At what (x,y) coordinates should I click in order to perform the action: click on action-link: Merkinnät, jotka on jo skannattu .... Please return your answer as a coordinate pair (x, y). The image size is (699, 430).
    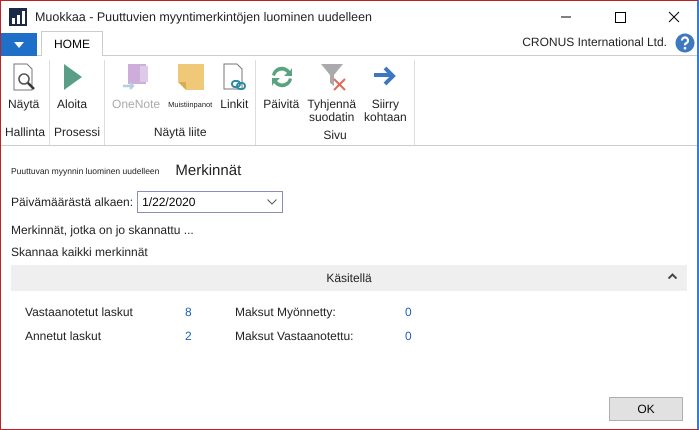
    Looking at the image, I should click on (349, 229).